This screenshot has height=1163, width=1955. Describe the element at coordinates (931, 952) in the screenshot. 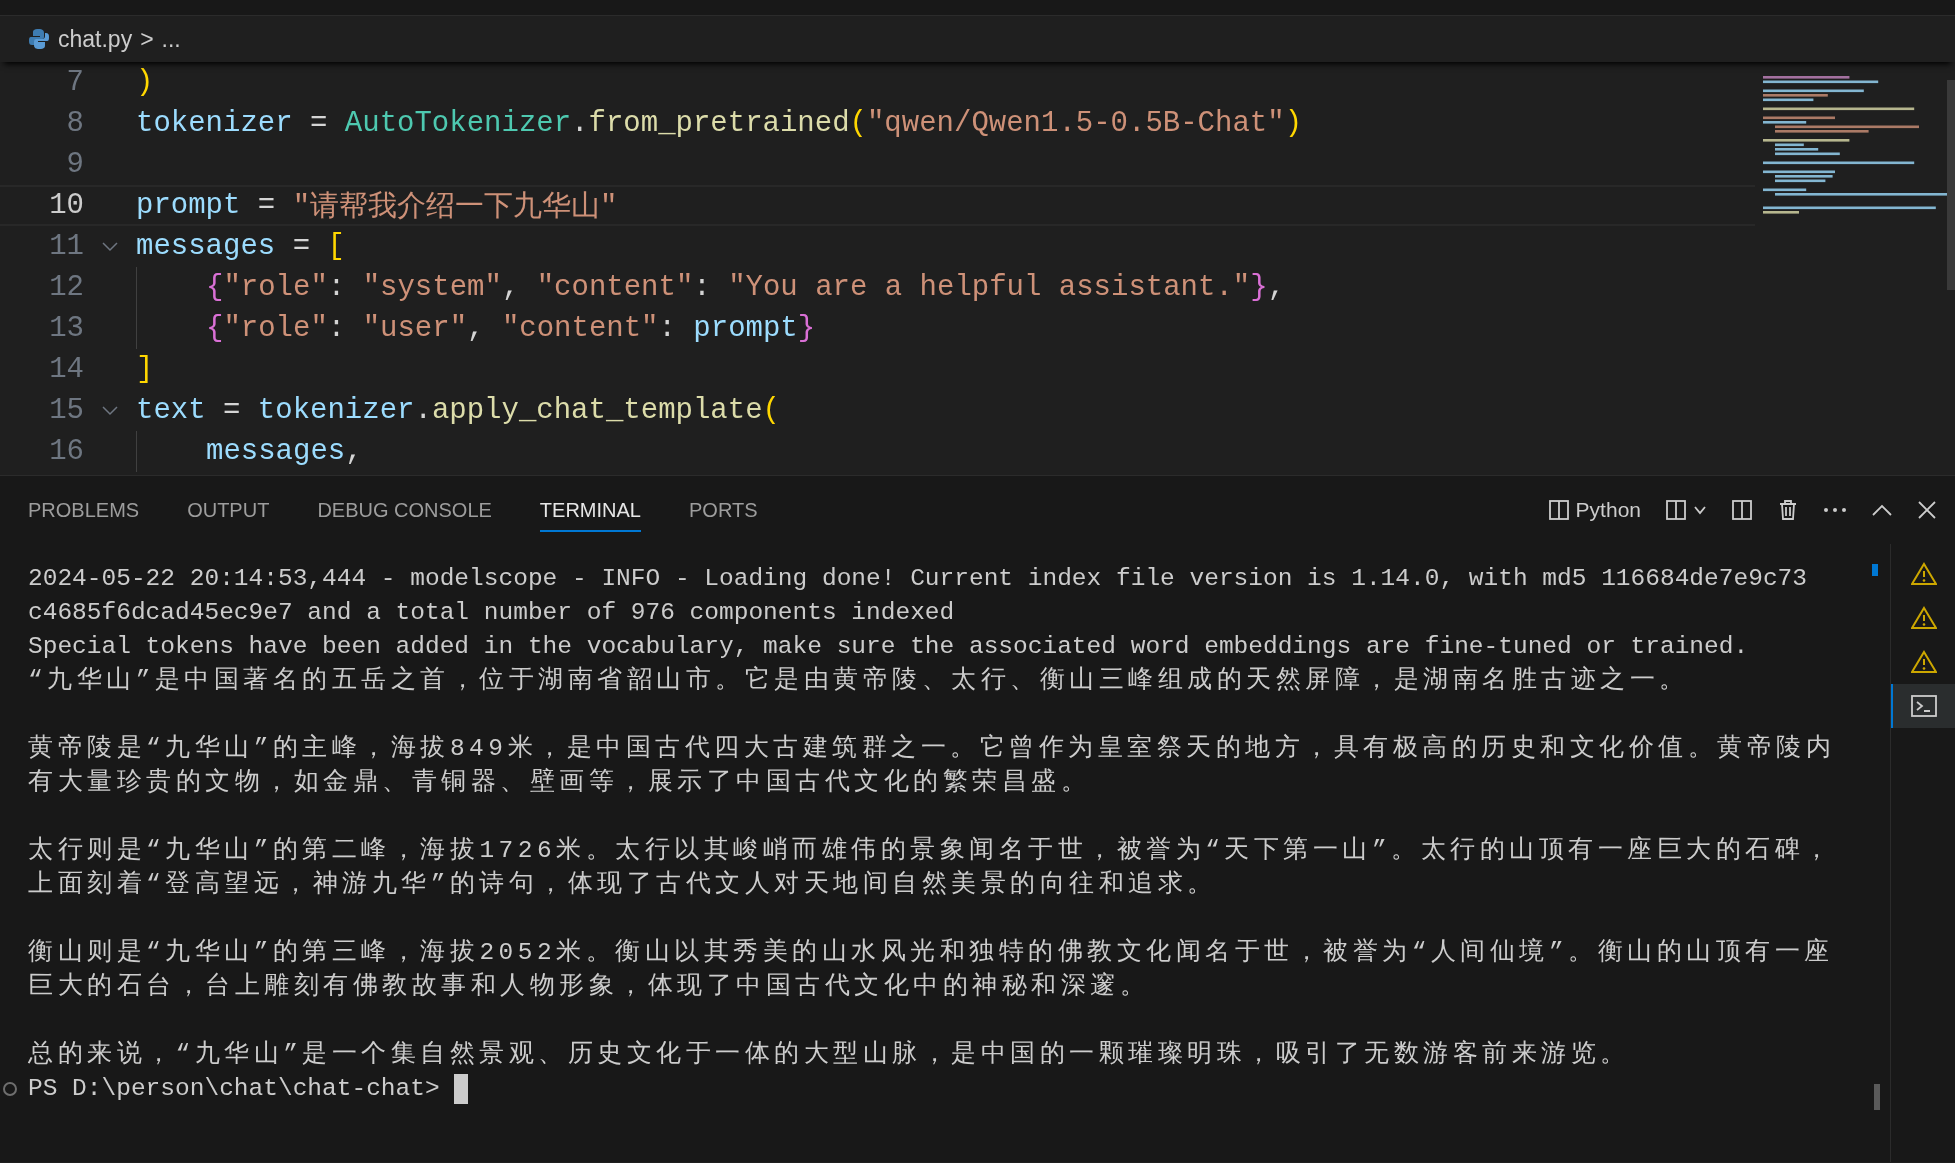

I see `terminal-output-line: 衡山则是“九华山”的第三峰，海拔2052米。衡山以其秀美的山水风光和独特的佛教文化闻名于世，被誉为“人间仙境”。衡山的山顶有一座` at that location.